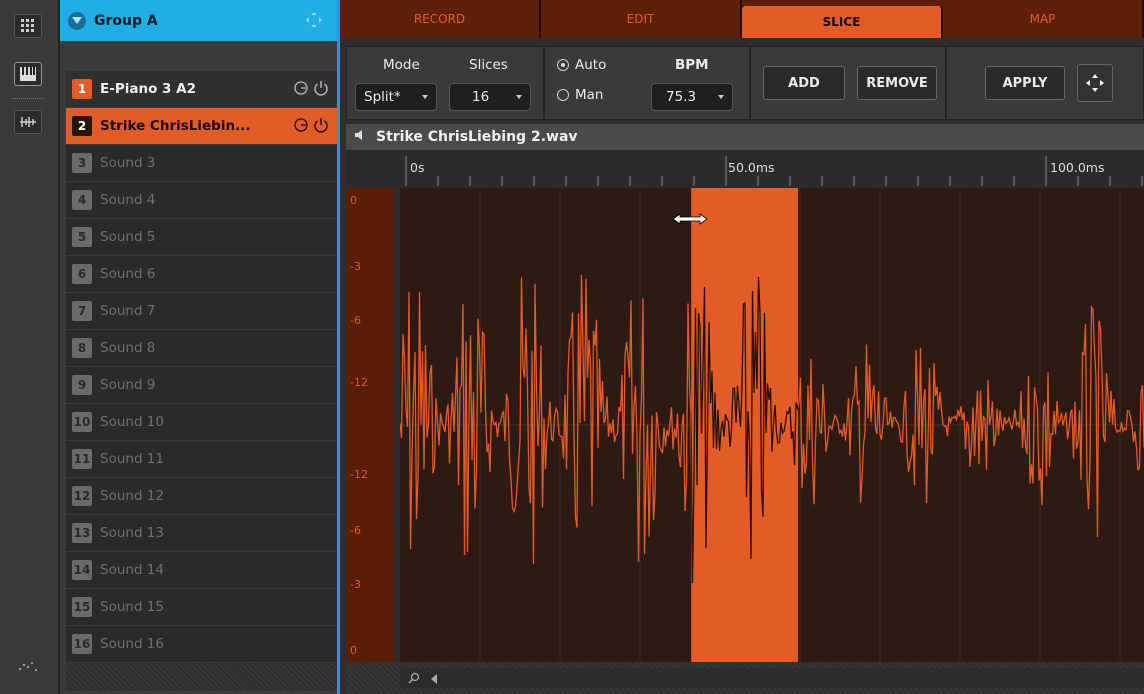  I want to click on drag-arrows-icon, so click(1095, 83).